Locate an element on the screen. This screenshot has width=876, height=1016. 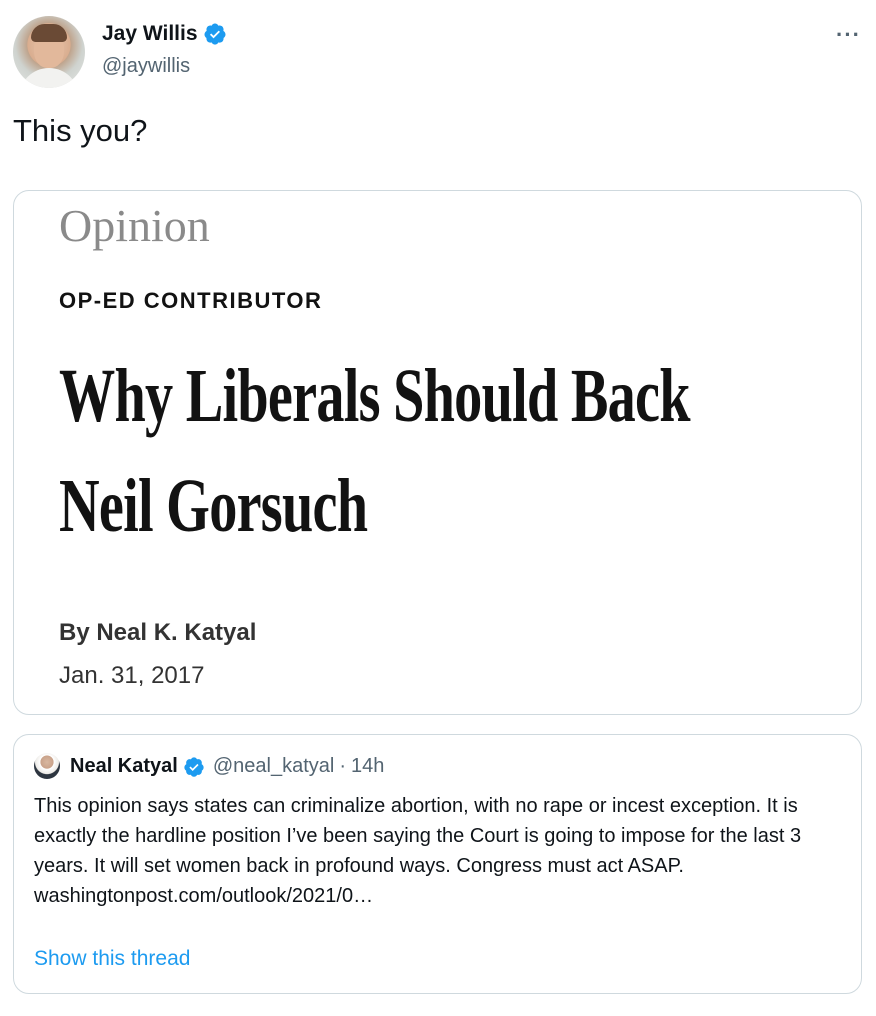
headline-line-1: Why Liberals Should Back is located at coordinates (374, 396).